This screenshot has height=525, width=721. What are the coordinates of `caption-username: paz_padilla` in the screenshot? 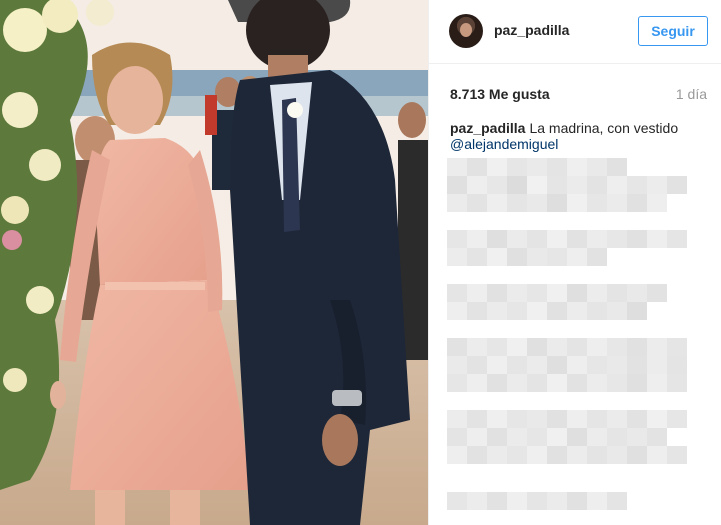 It's located at (487, 128).